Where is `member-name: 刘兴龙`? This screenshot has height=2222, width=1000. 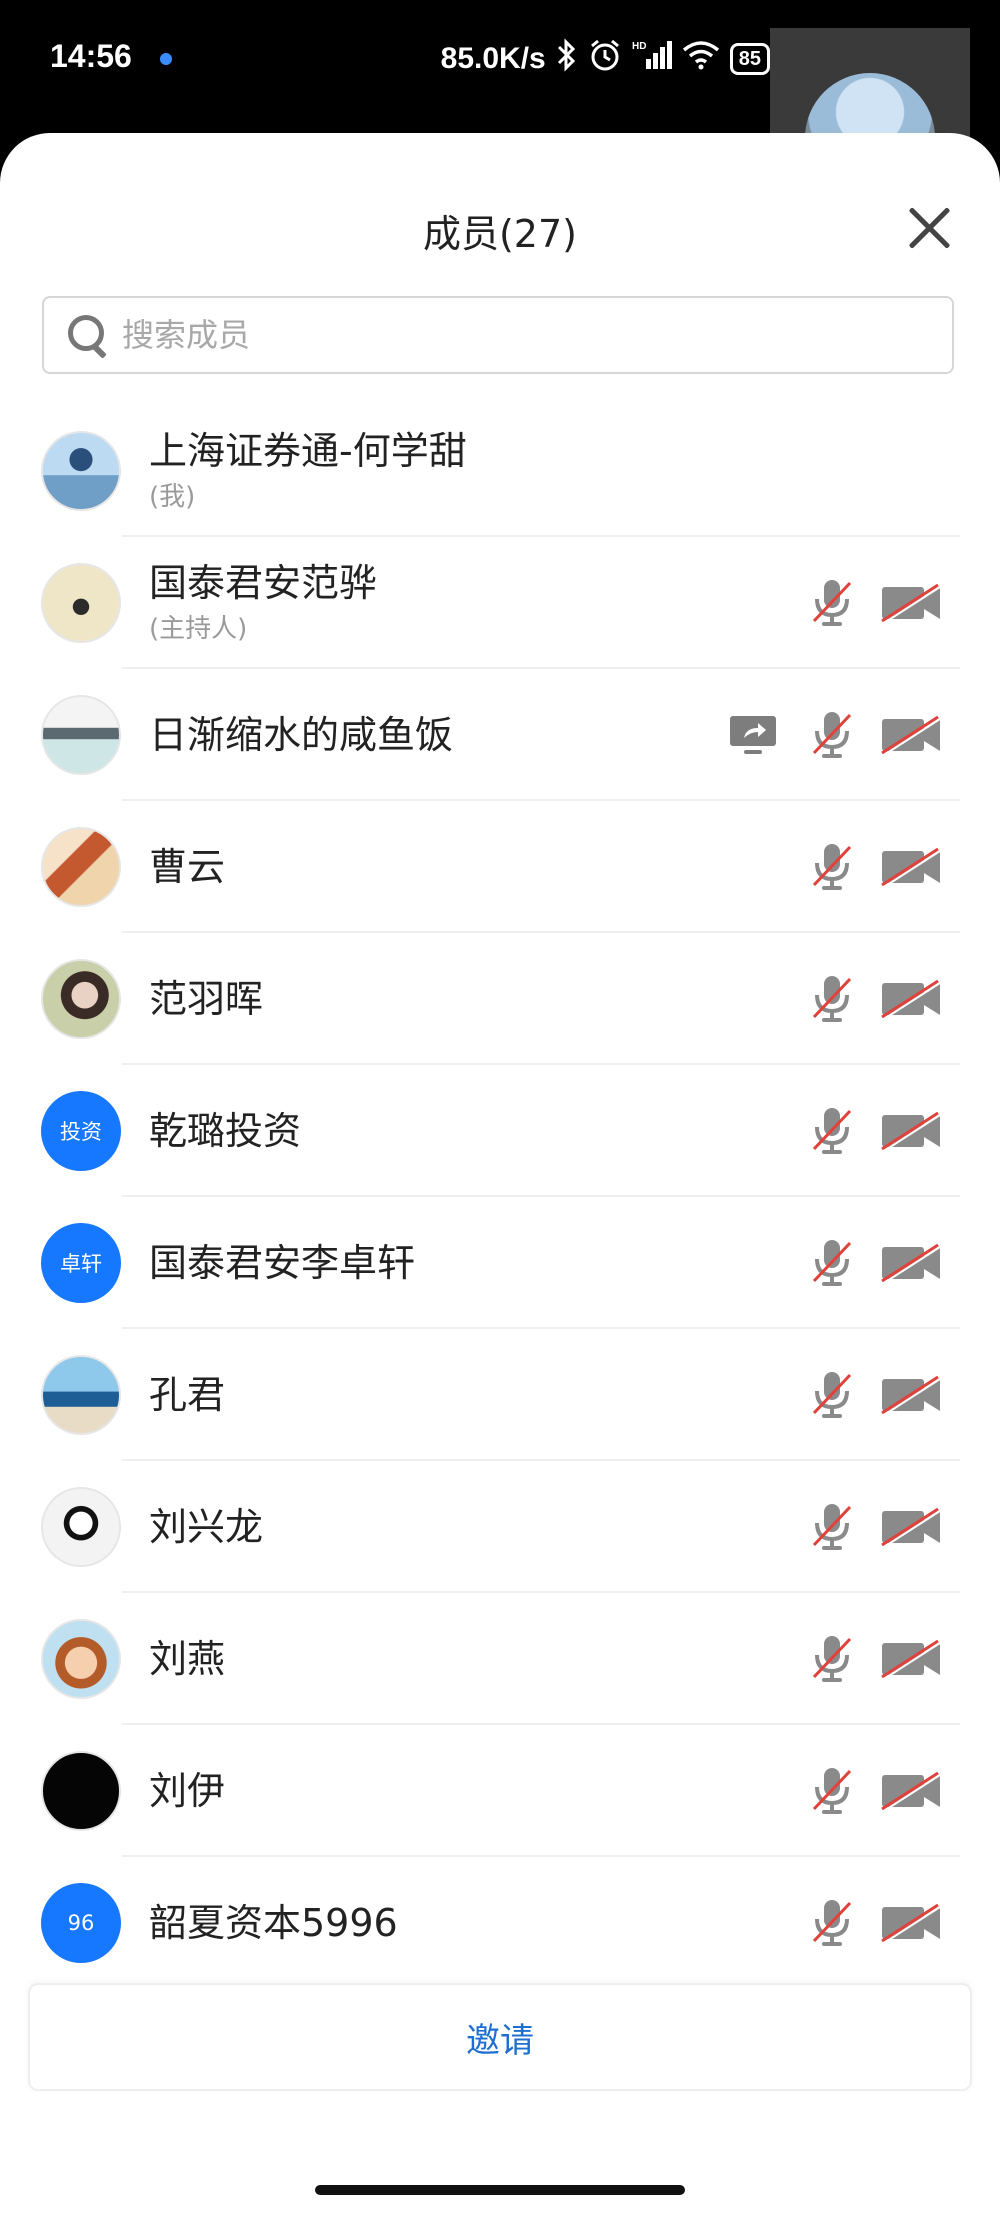 member-name: 刘兴龙 is located at coordinates (206, 1527).